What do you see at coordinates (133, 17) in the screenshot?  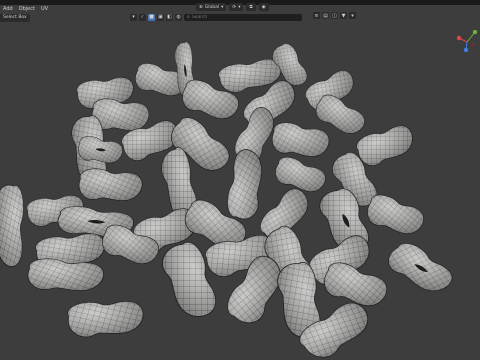 I see `dropdown-icon: ▾` at bounding box center [133, 17].